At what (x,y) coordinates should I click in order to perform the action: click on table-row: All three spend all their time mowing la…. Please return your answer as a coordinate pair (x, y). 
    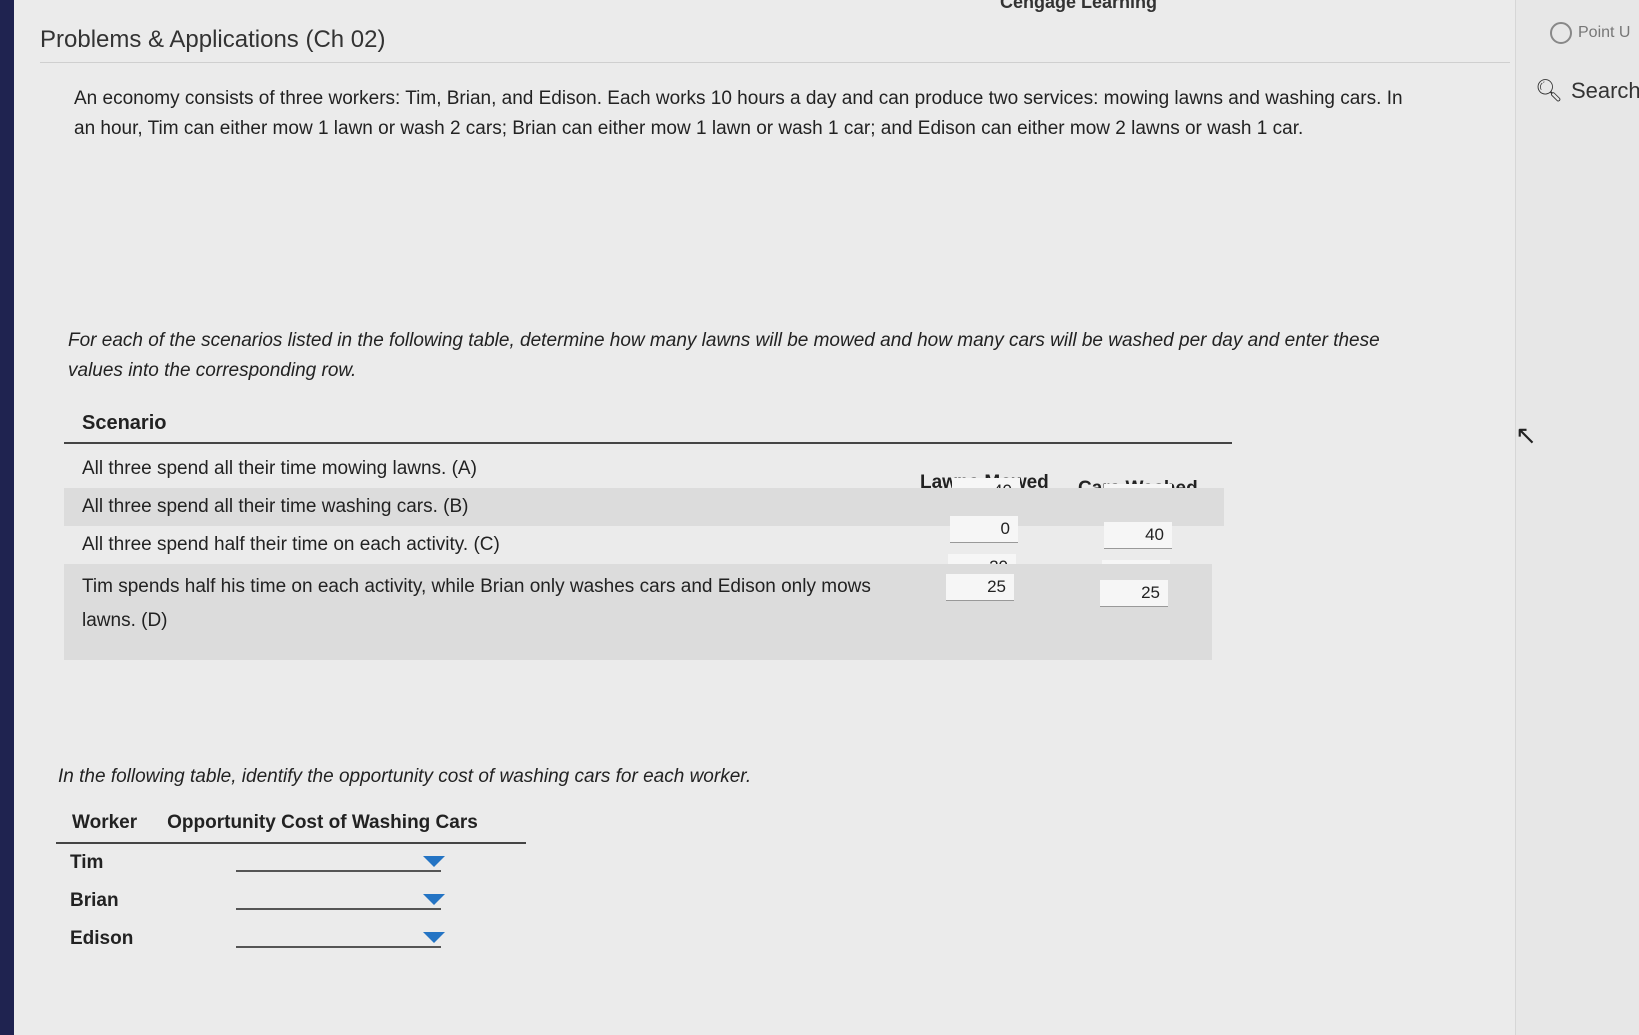
    Looking at the image, I should click on (644, 480).